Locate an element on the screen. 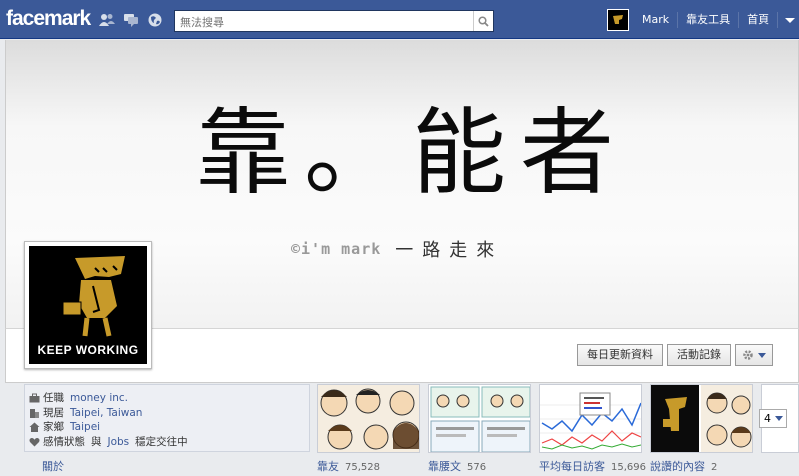  cover-signature: ©i'm mark is located at coordinates (336, 249).